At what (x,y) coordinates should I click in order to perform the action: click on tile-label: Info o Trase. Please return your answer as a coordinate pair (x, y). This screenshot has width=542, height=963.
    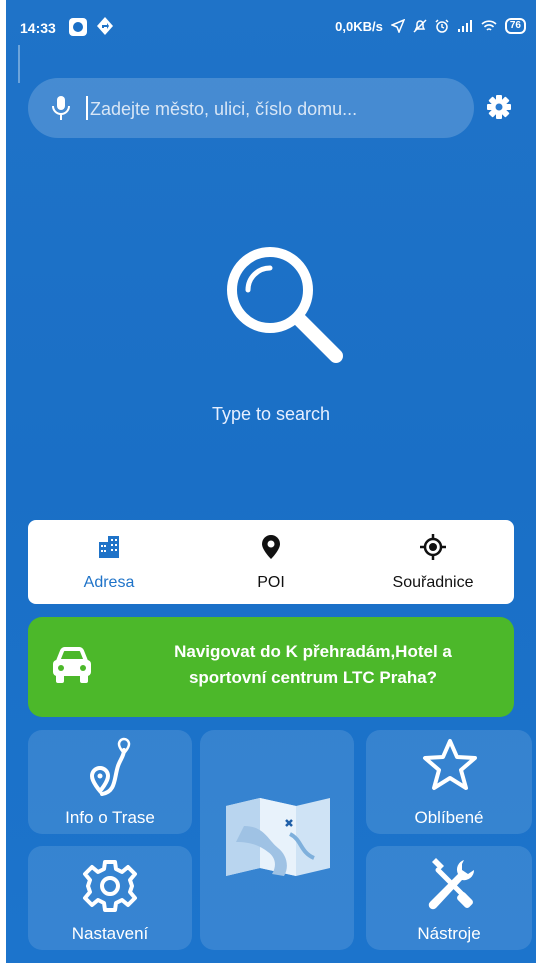
    Looking at the image, I should click on (110, 817).